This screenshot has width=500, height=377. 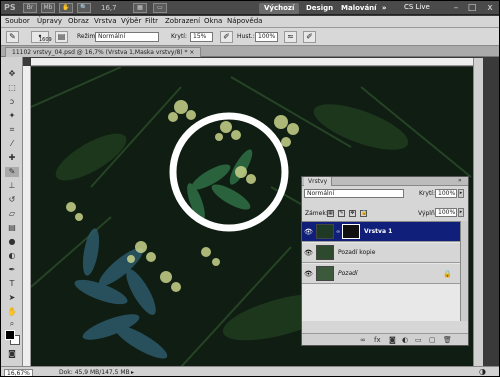 I want to click on workspace-vychozi: Výchozí, so click(x=279, y=8).